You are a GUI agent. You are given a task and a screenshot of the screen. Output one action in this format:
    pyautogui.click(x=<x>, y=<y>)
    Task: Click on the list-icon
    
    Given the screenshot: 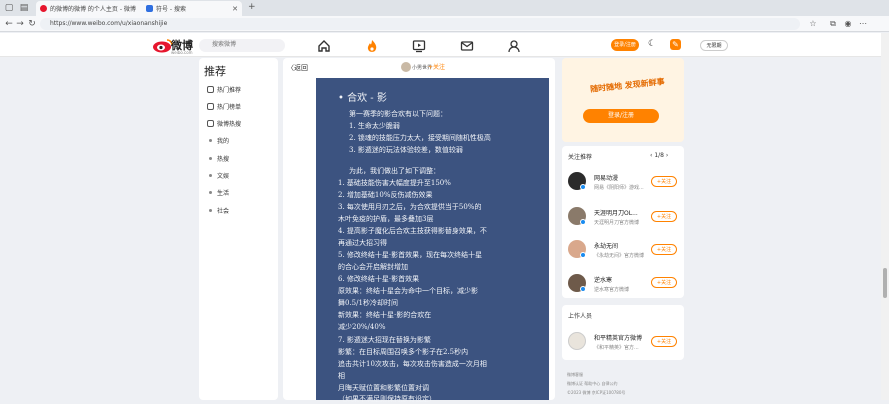 What is the action you would take?
    pyautogui.click(x=210, y=106)
    